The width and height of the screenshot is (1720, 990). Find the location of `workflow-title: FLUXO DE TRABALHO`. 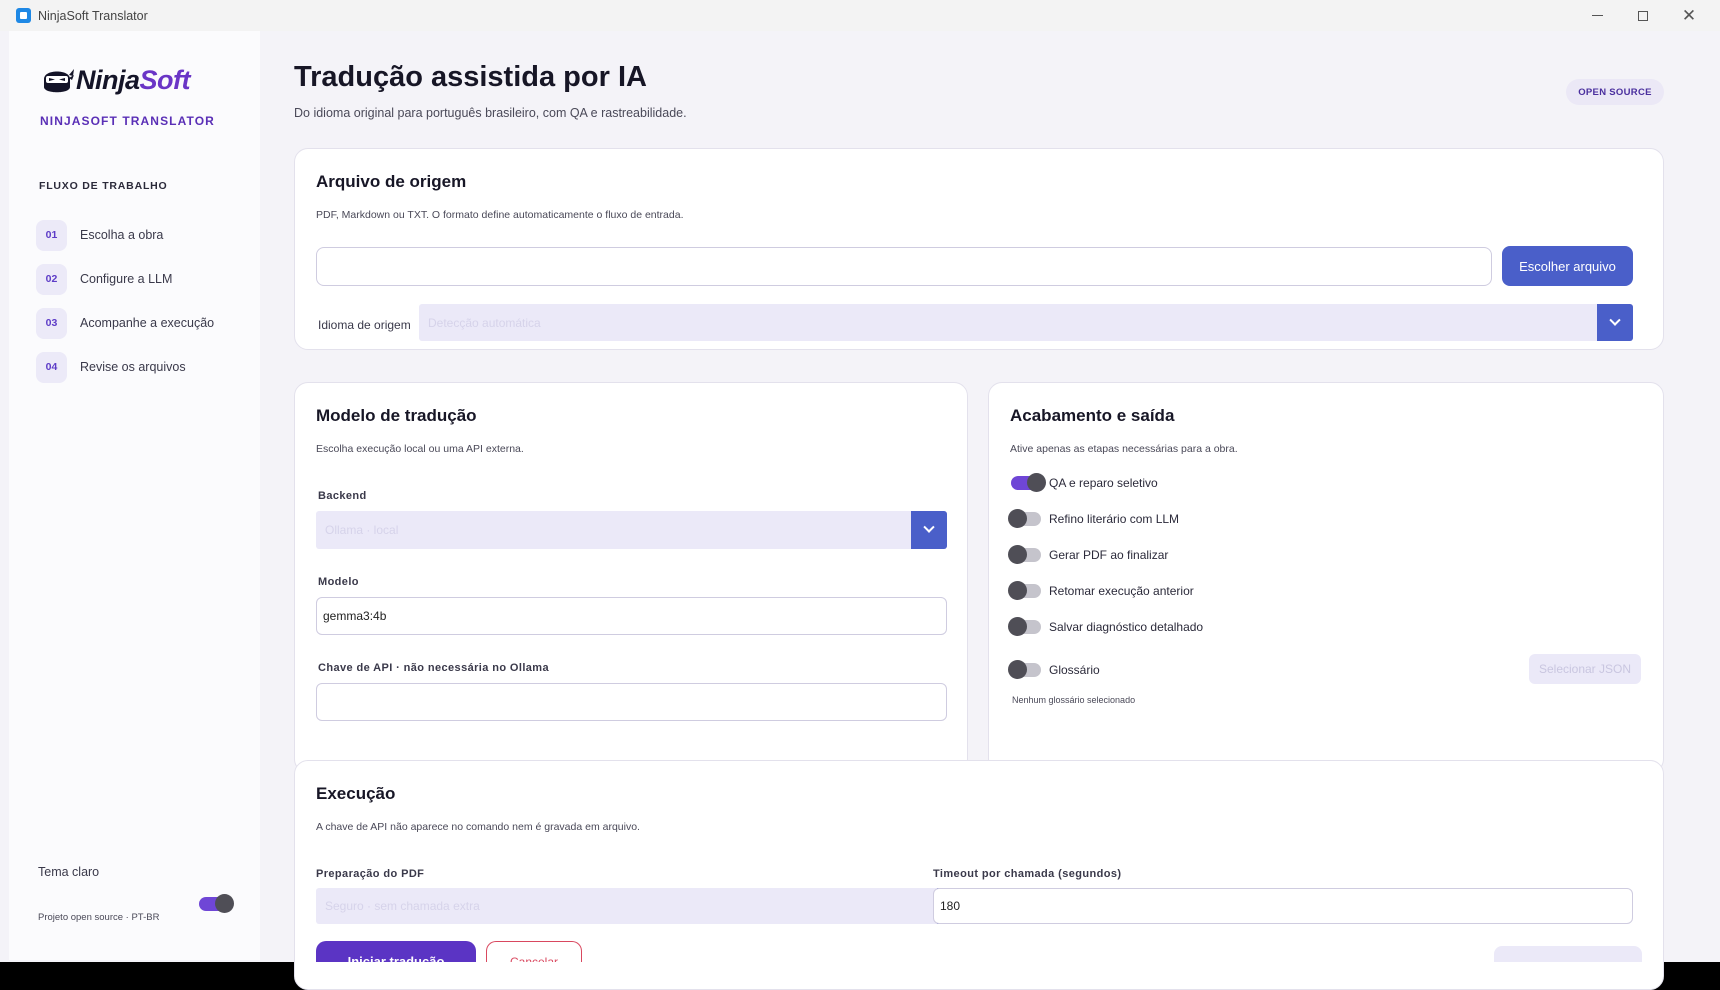

workflow-title: FLUXO DE TRABALHO is located at coordinates (103, 186).